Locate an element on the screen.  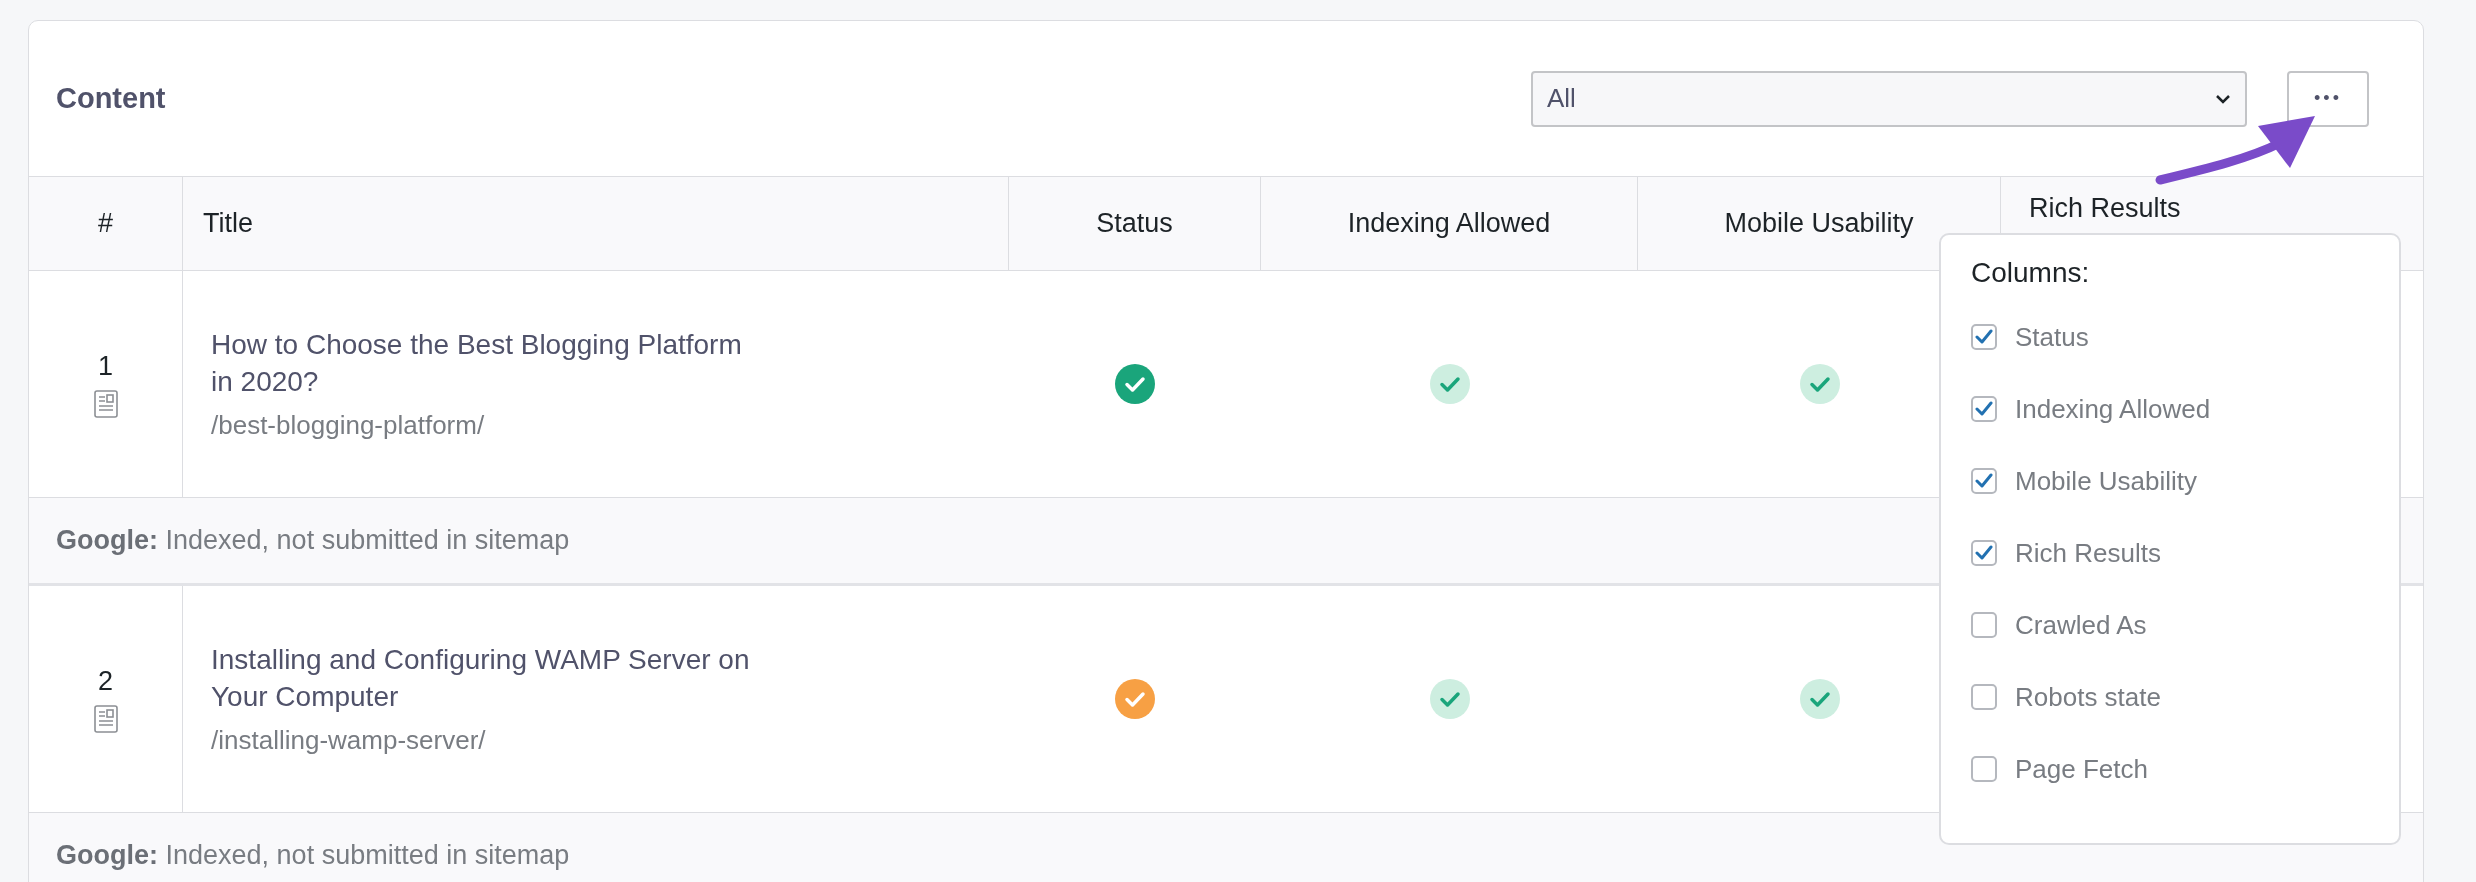
post-url: /installing-wamp-server/ is located at coordinates (348, 740).